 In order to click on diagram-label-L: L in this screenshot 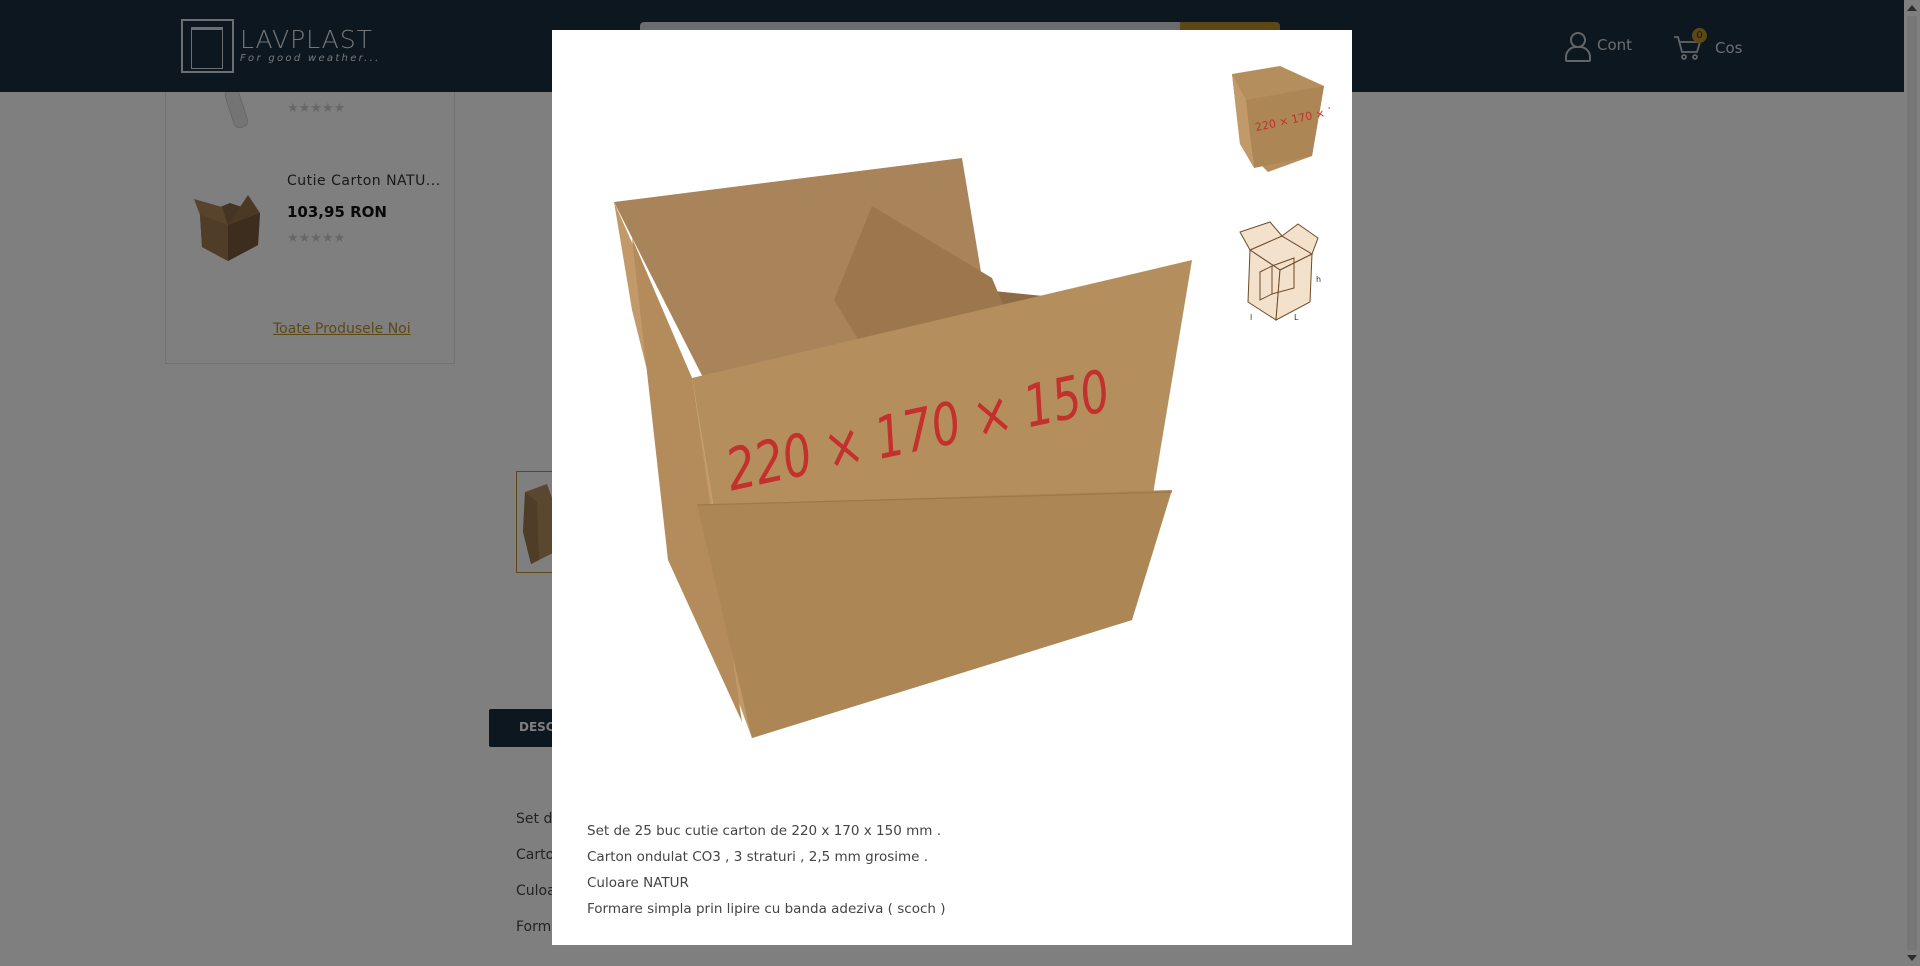, I will do `click(1296, 317)`.